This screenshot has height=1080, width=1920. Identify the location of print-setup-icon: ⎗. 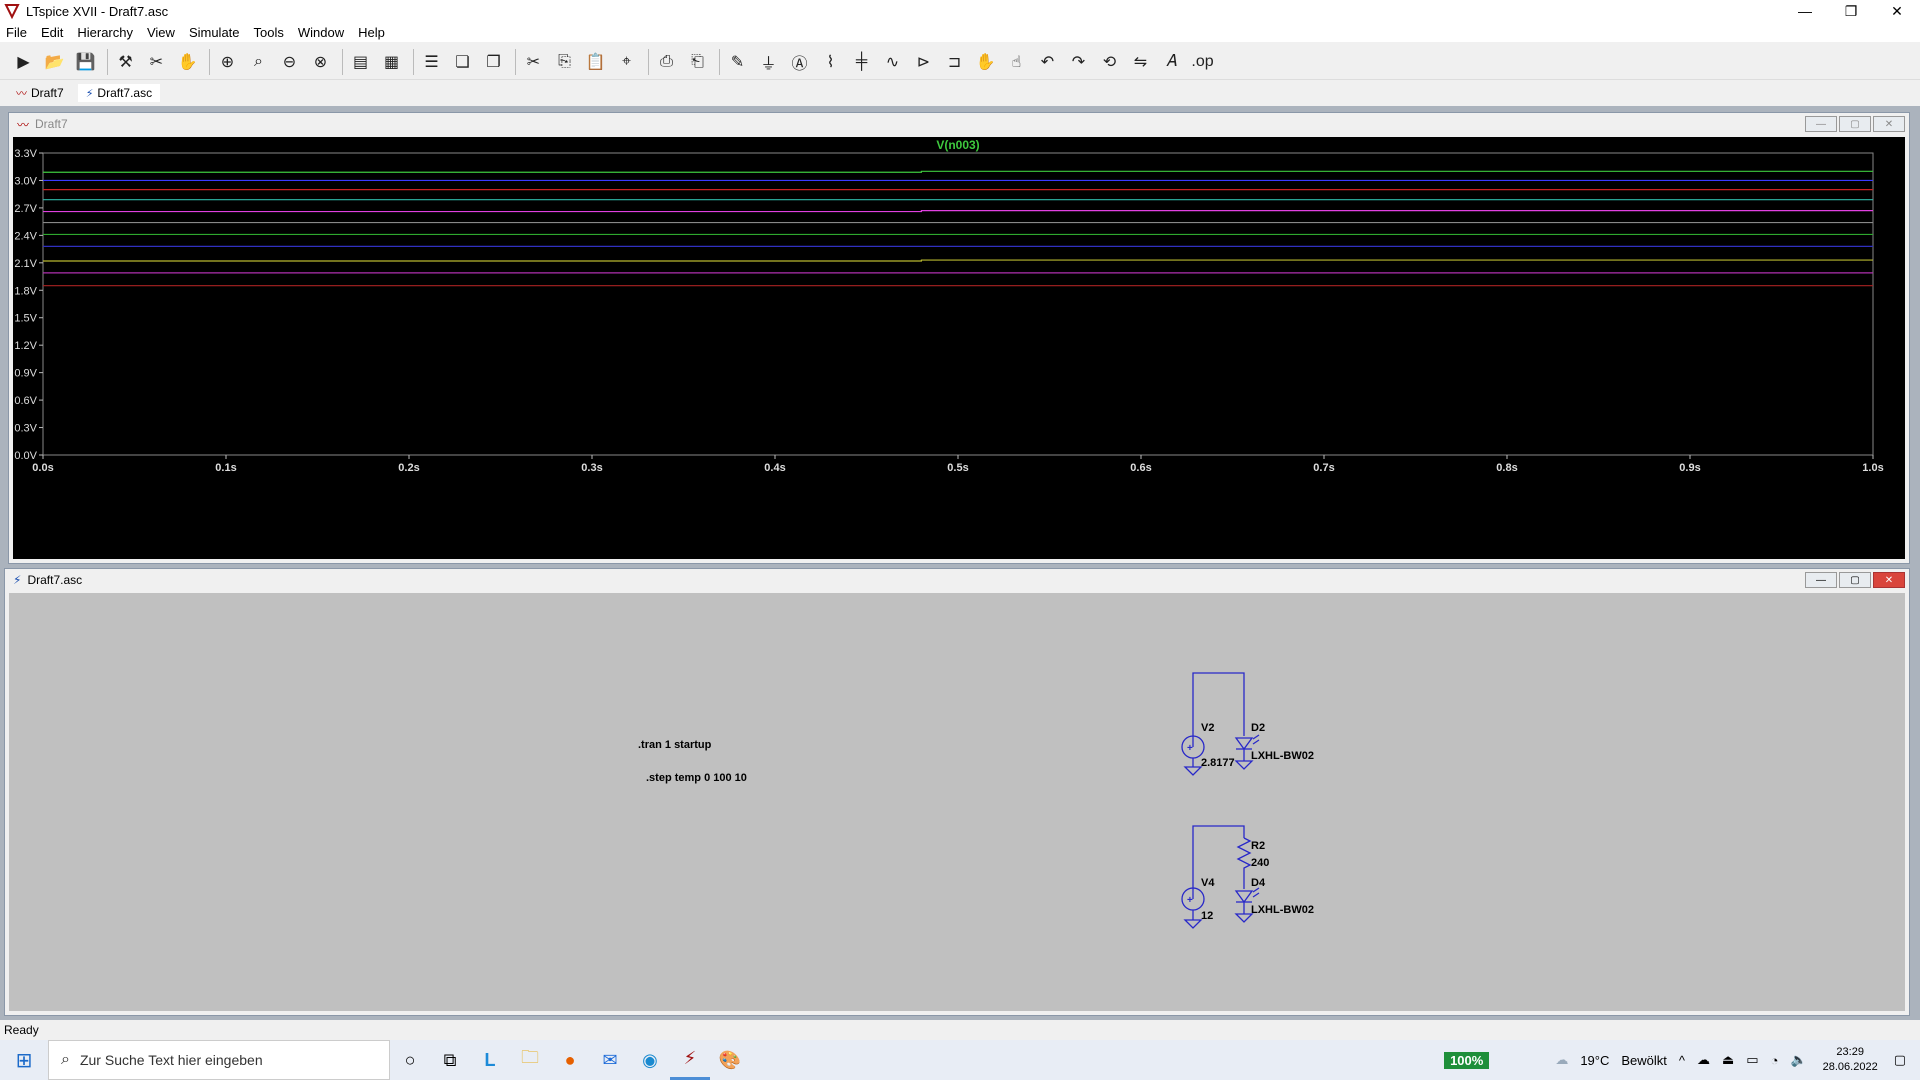
(697, 61).